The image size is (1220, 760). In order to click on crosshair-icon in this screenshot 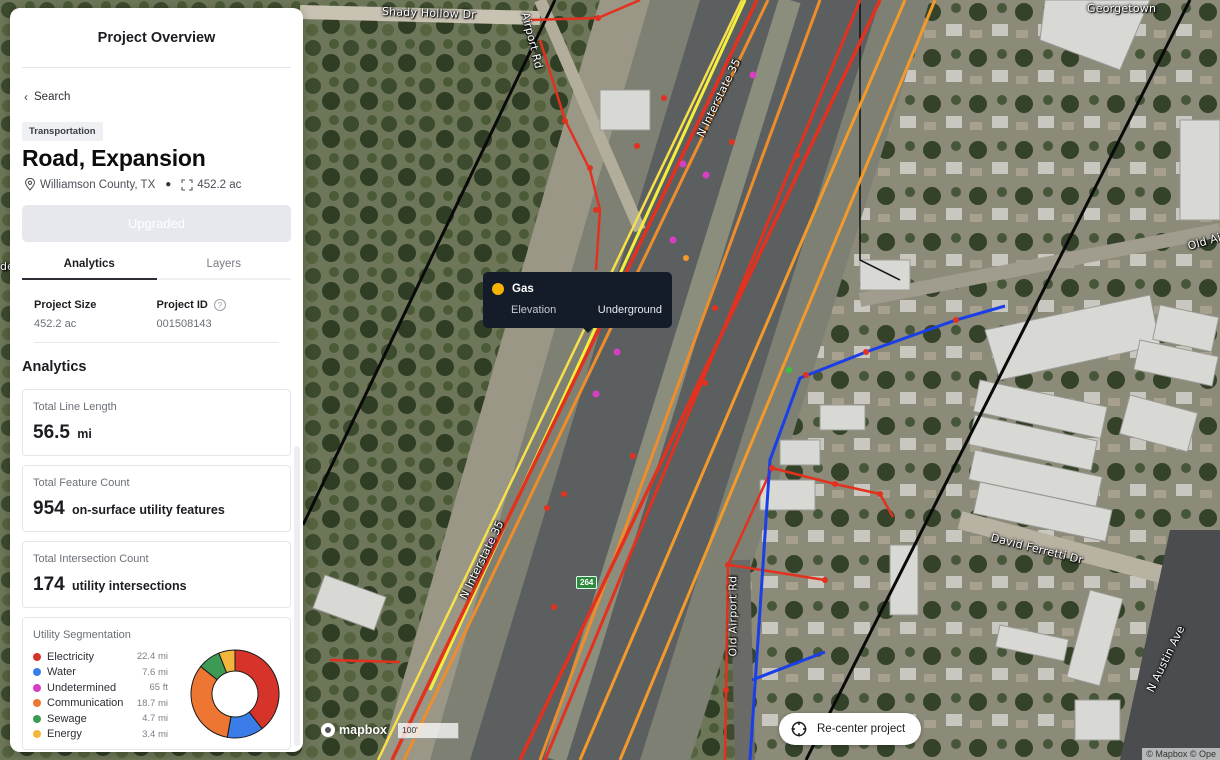, I will do `click(799, 729)`.